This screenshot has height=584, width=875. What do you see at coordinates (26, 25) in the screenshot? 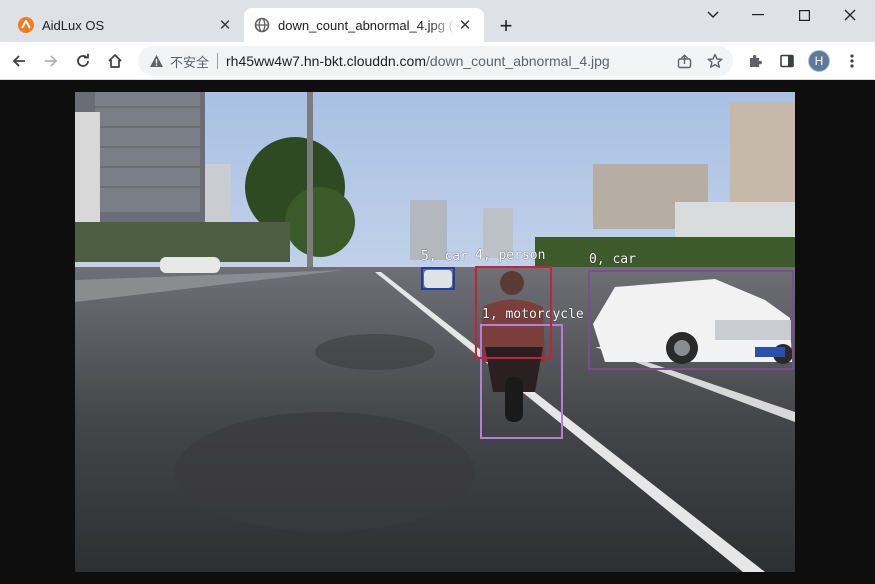
I see `aidlux-logo-icon` at bounding box center [26, 25].